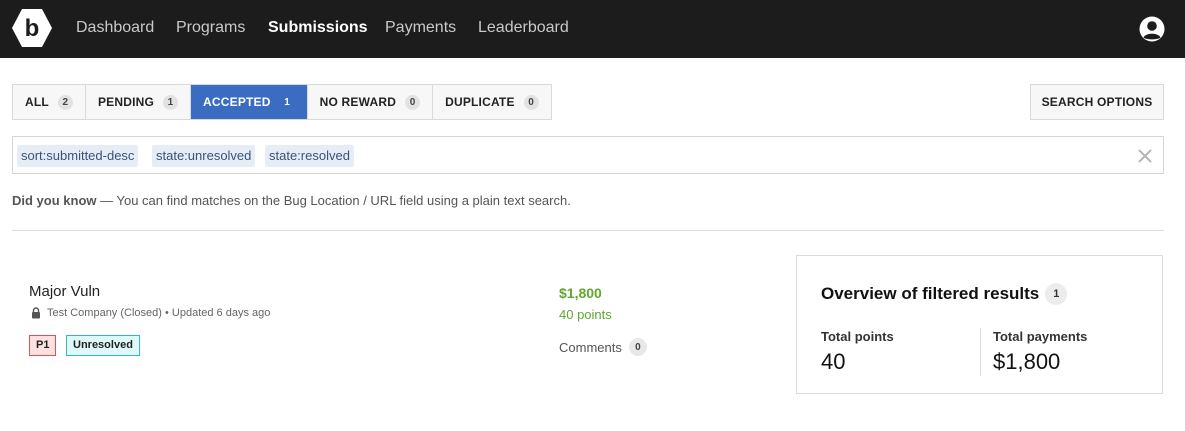  I want to click on total-points-stat: Total points 40, so click(857, 352).